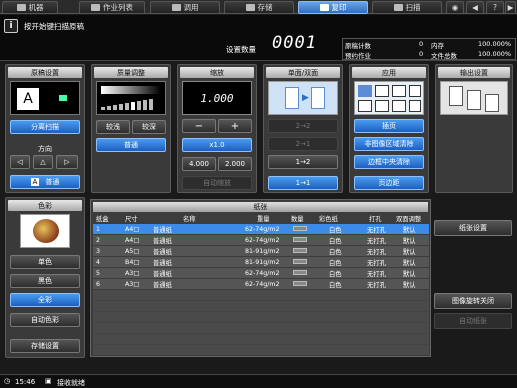  I want to click on density-bars, so click(131, 104).